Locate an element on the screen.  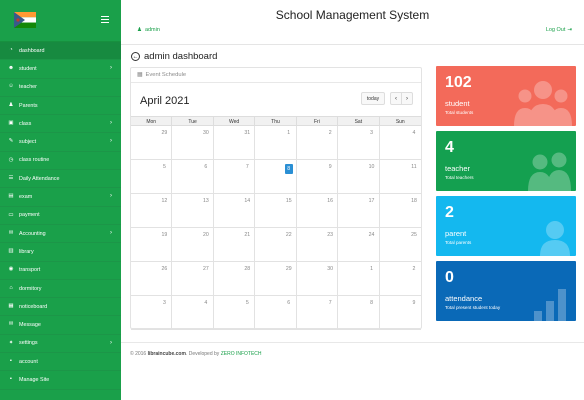
sidebar-item-daily-attendance: ☰ Daily Attendance is located at coordinates (60, 179).